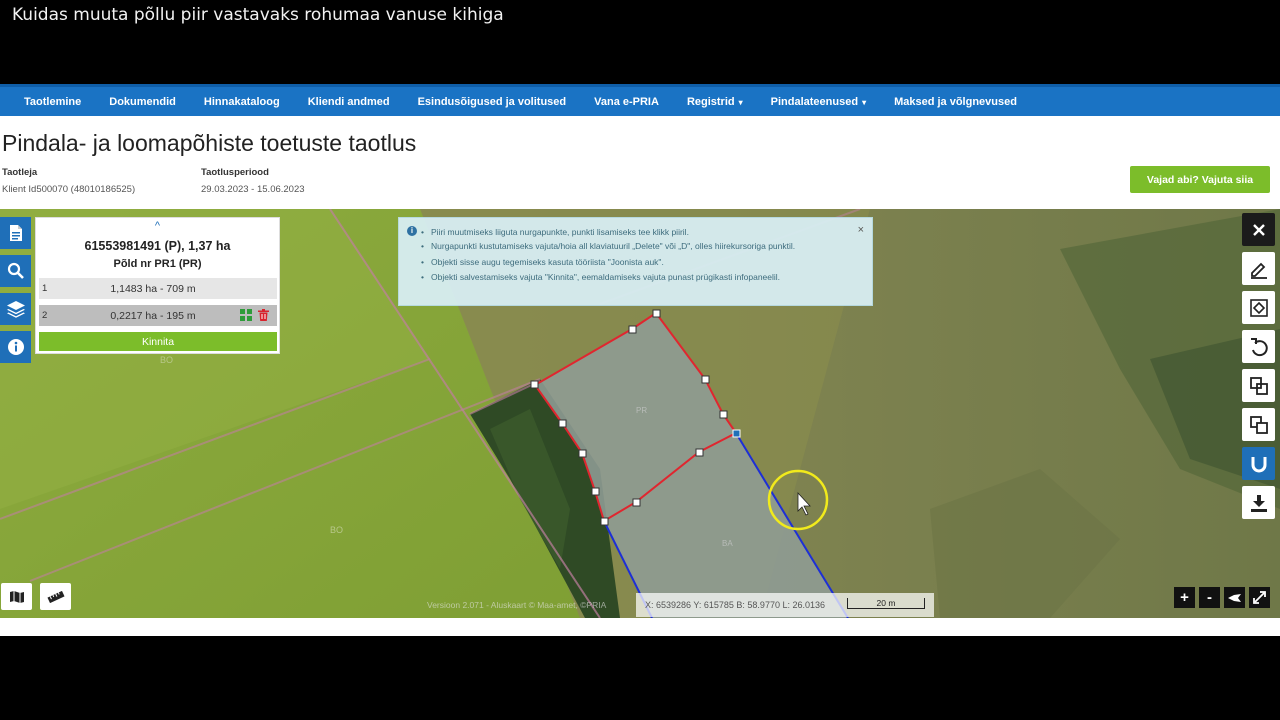 This screenshot has width=1280, height=720. Describe the element at coordinates (253, 189) in the screenshot. I see `period-value: 29.03.2023 - 15.06.2023` at that location.